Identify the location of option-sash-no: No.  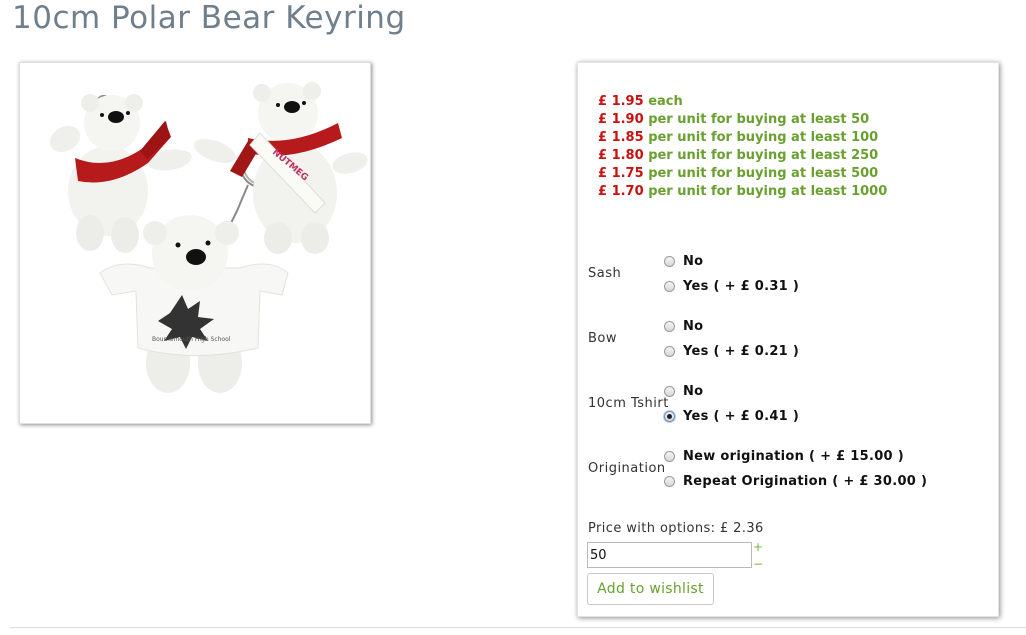
(683, 261).